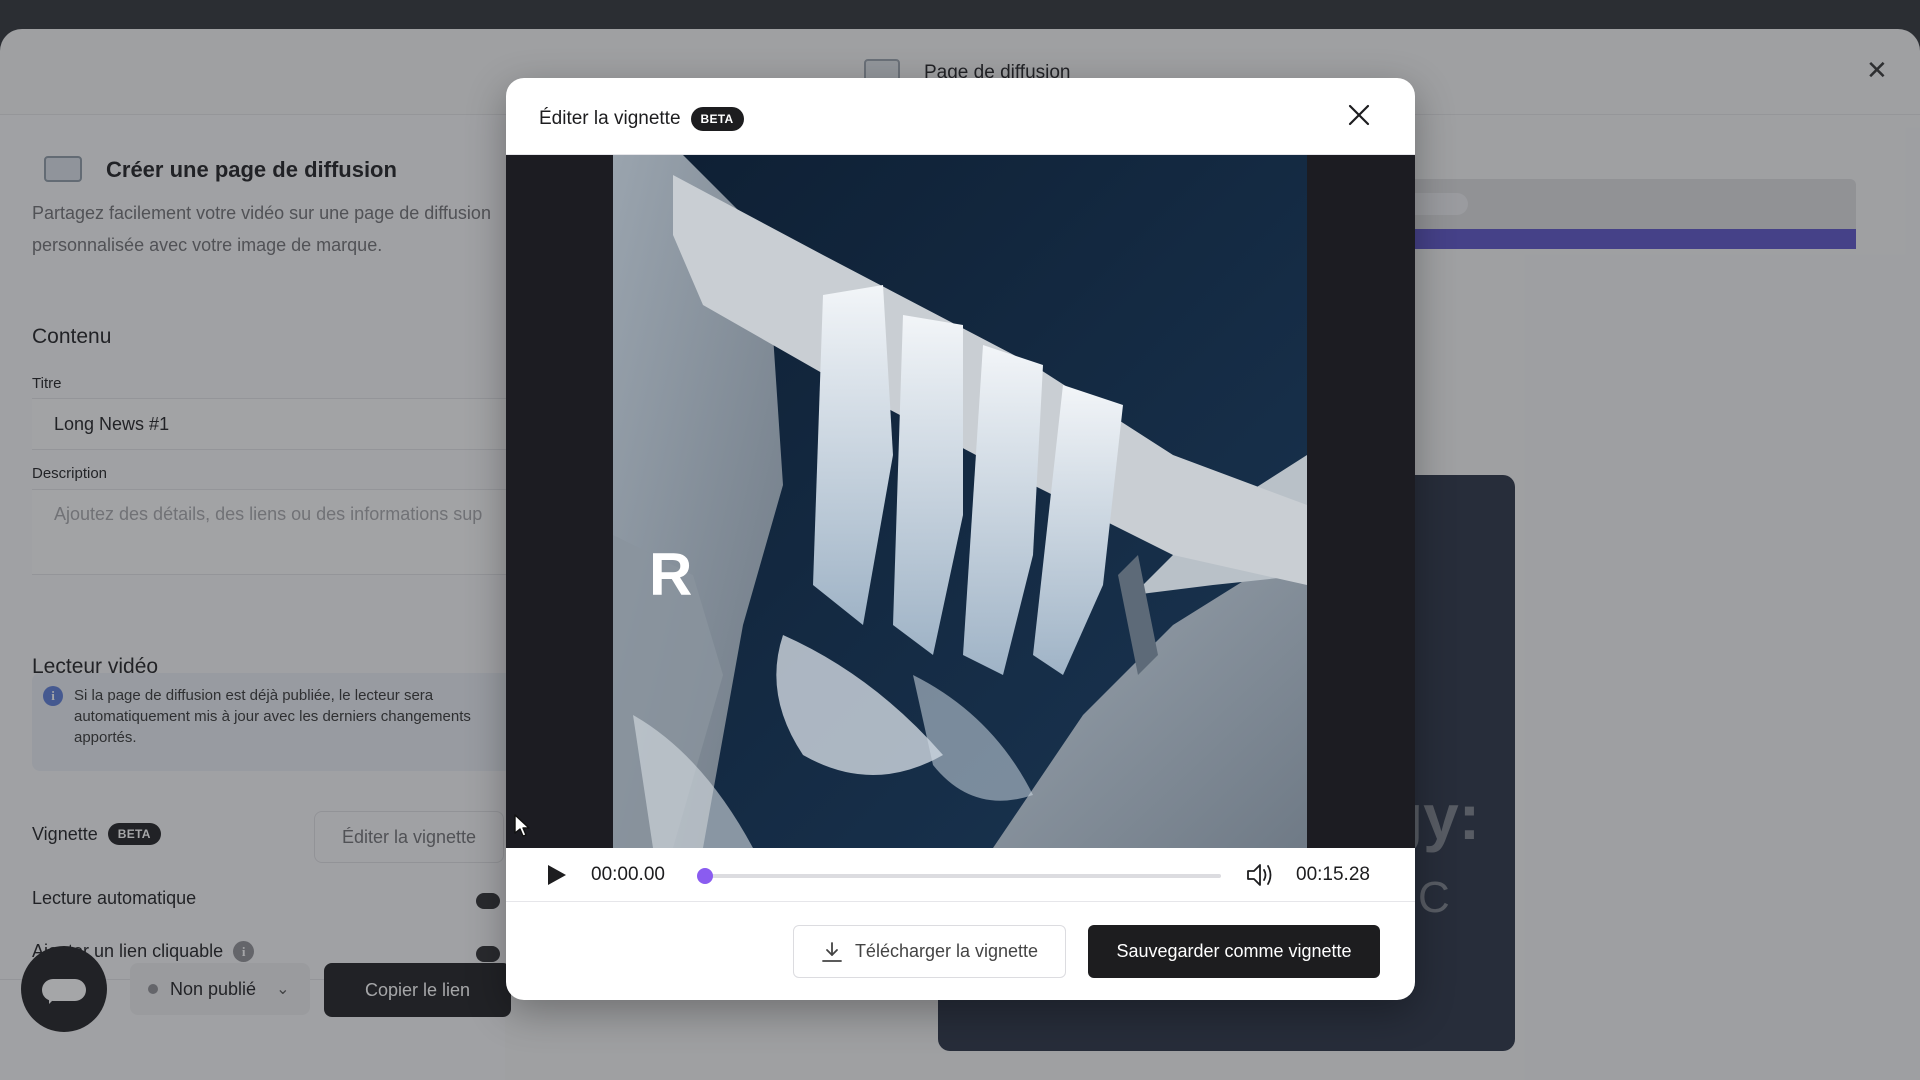  What do you see at coordinates (717, 119) in the screenshot?
I see `beta-badge: BETA` at bounding box center [717, 119].